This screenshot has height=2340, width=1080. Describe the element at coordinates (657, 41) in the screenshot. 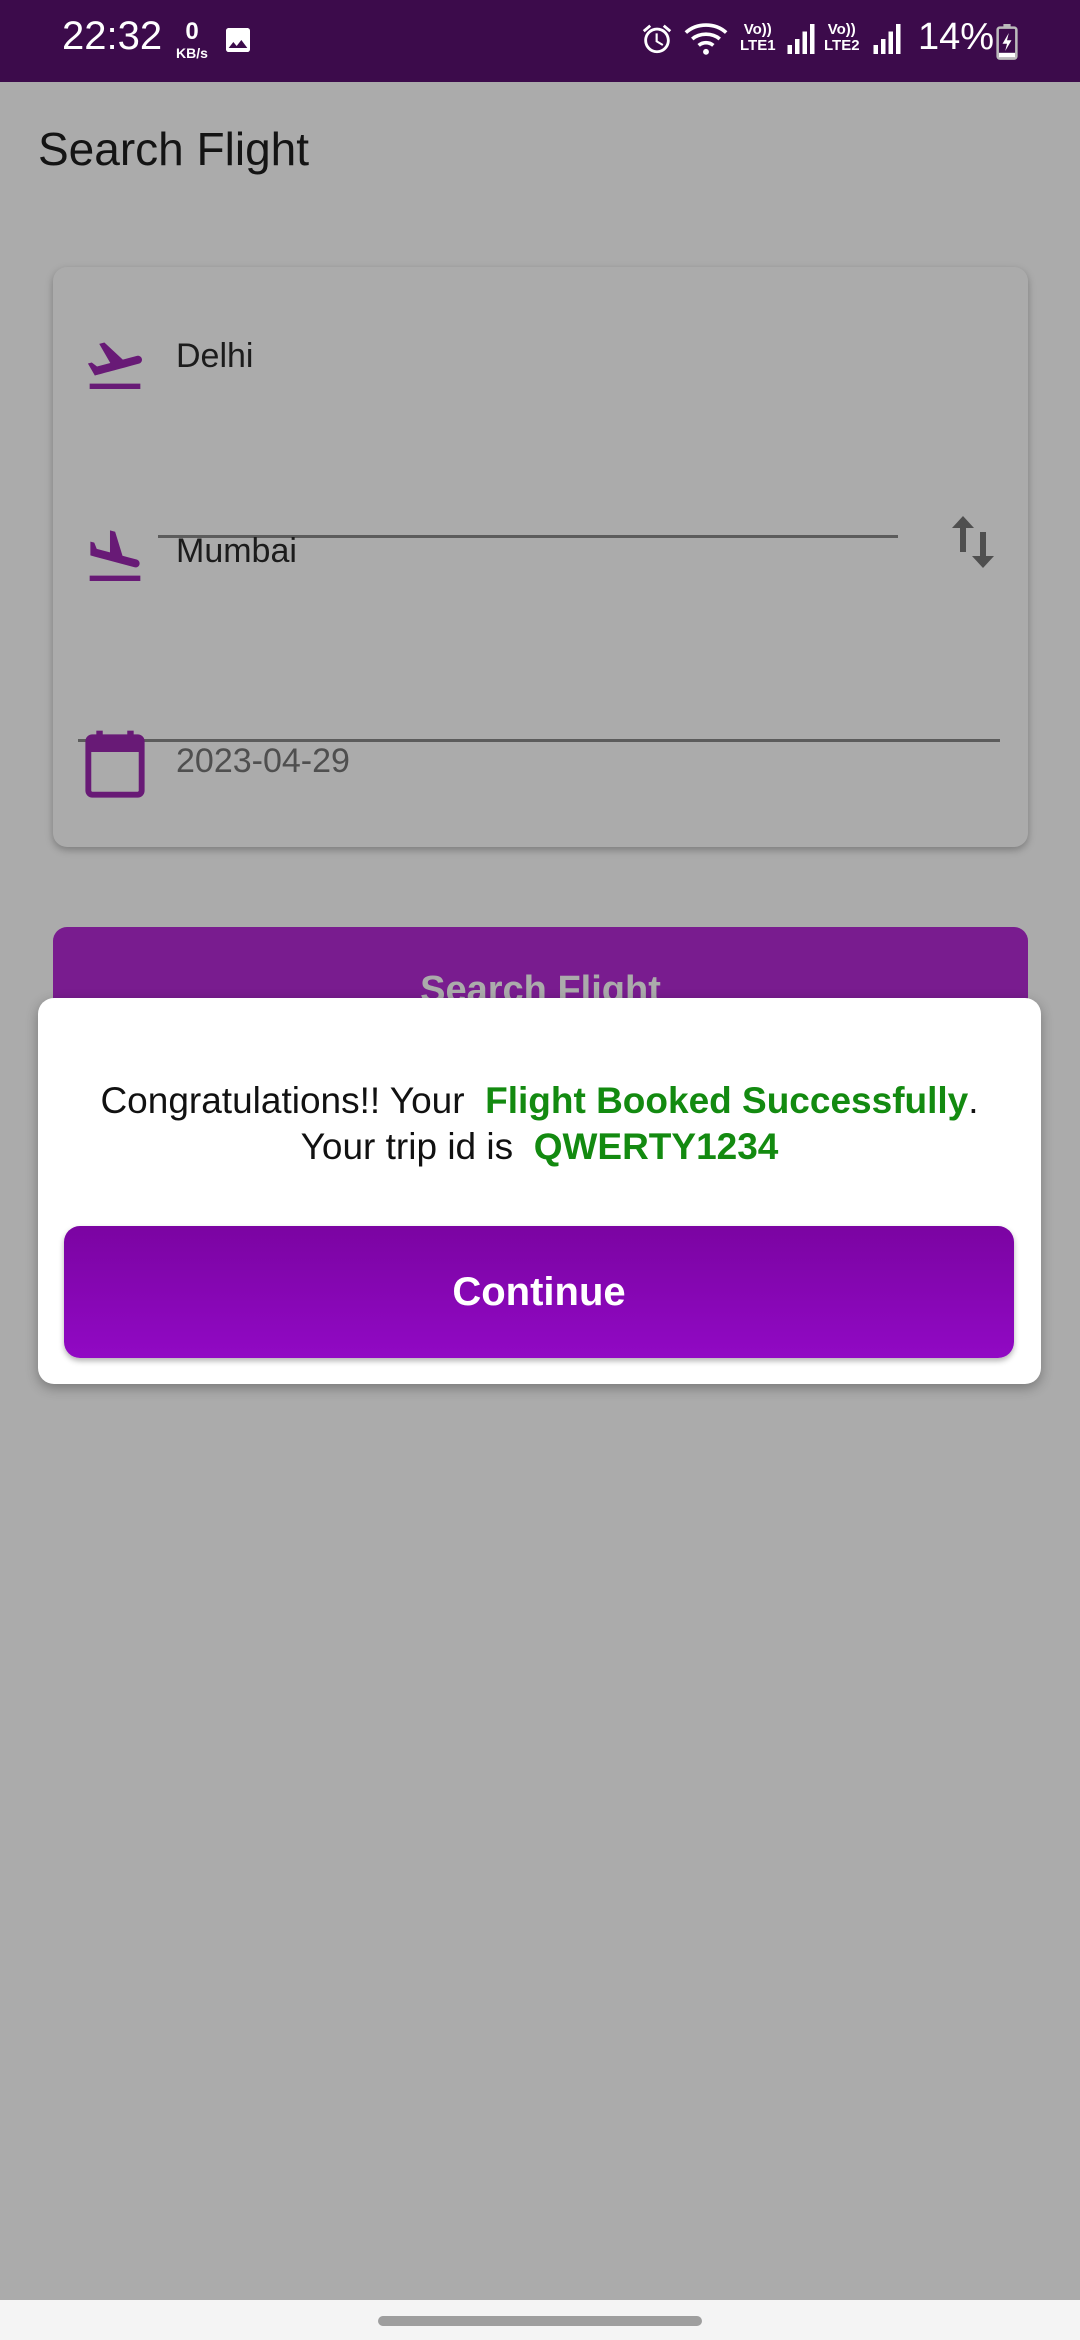

I see `alarm-icon` at that location.